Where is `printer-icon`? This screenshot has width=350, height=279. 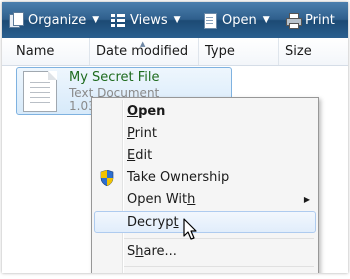 printer-icon is located at coordinates (293, 20).